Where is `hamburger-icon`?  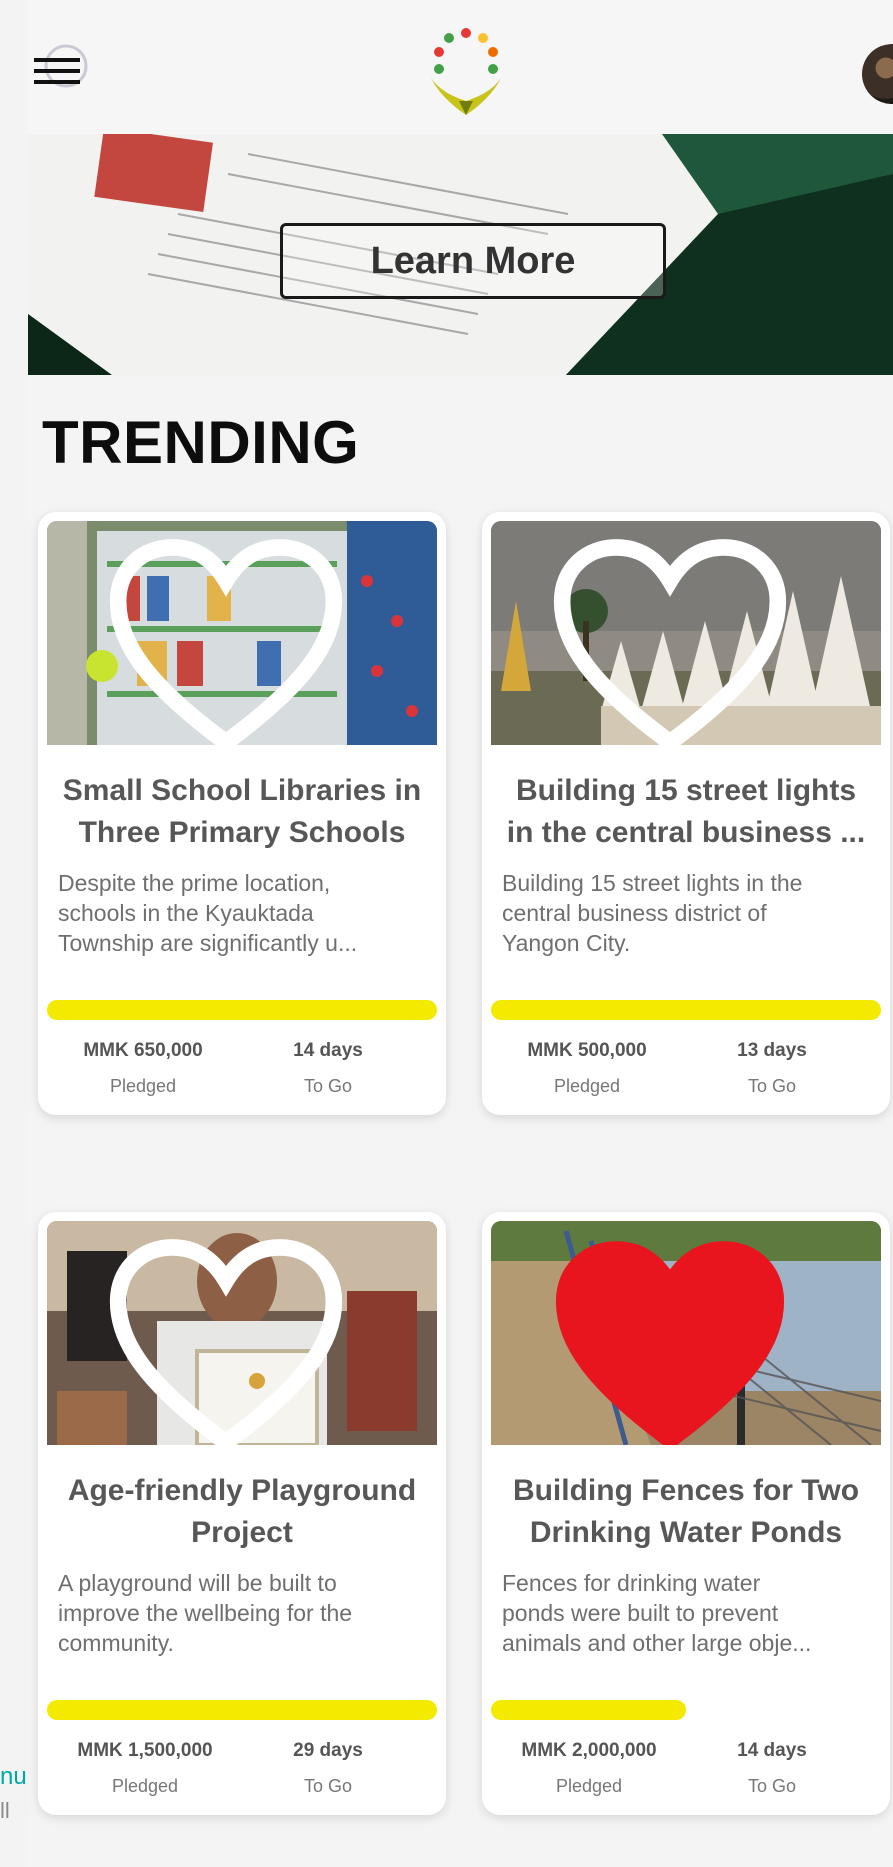
hamburger-icon is located at coordinates (61, 66).